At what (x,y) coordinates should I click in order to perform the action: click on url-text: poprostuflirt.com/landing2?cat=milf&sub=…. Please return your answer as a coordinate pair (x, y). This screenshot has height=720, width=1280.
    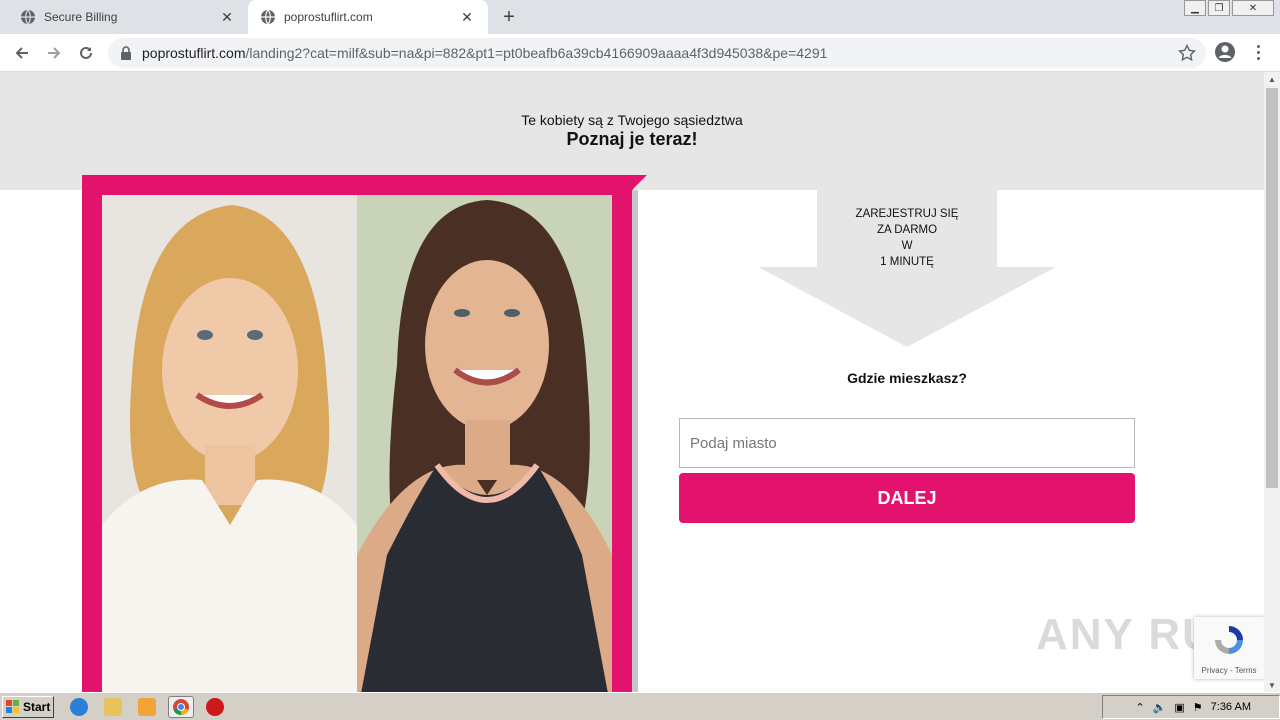
    Looking at the image, I should click on (484, 53).